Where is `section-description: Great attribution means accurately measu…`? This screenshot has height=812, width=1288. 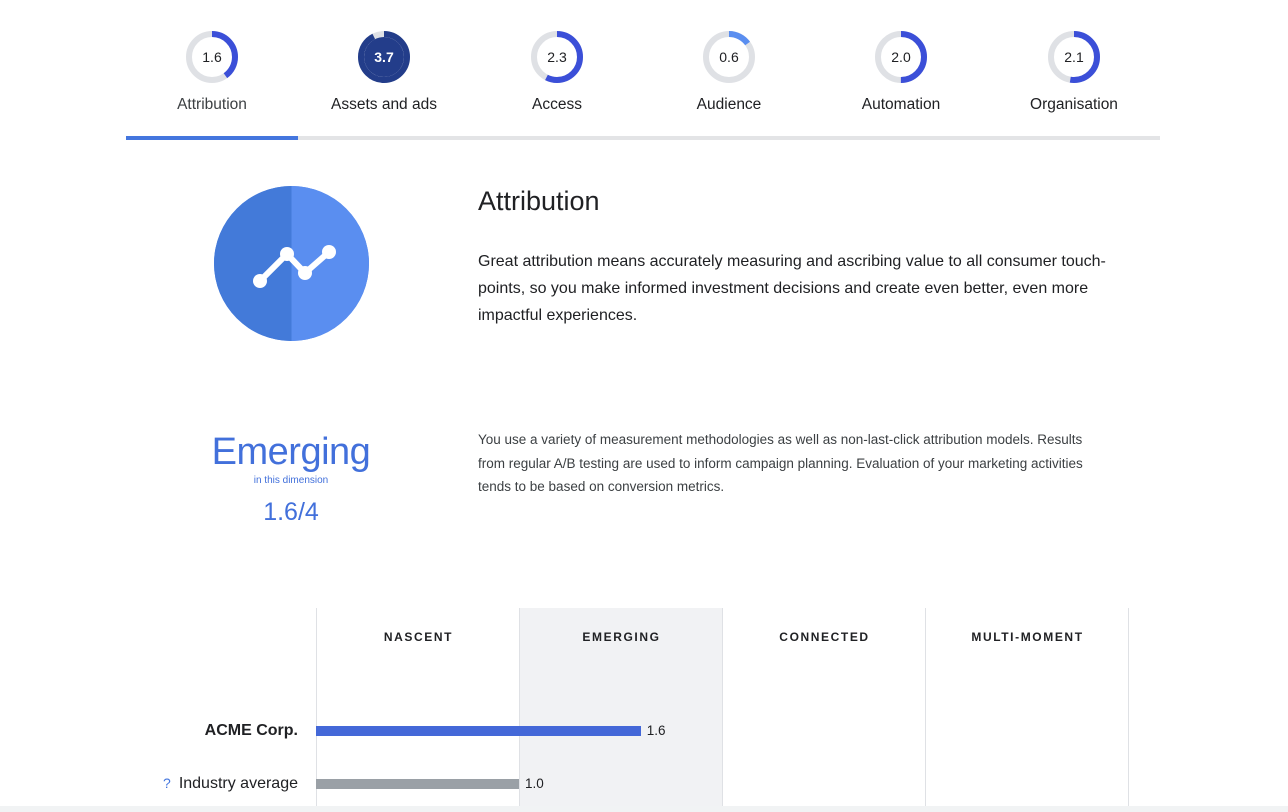 section-description: Great attribution means accurately measu… is located at coordinates (792, 288).